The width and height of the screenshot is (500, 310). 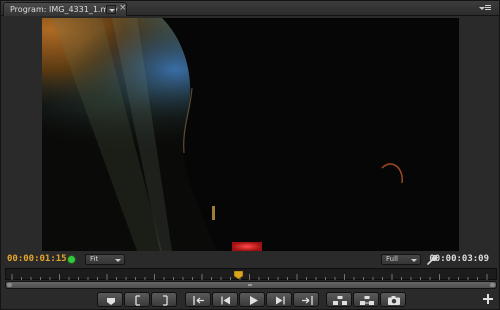 I want to click on step-back-button, so click(x=225, y=299).